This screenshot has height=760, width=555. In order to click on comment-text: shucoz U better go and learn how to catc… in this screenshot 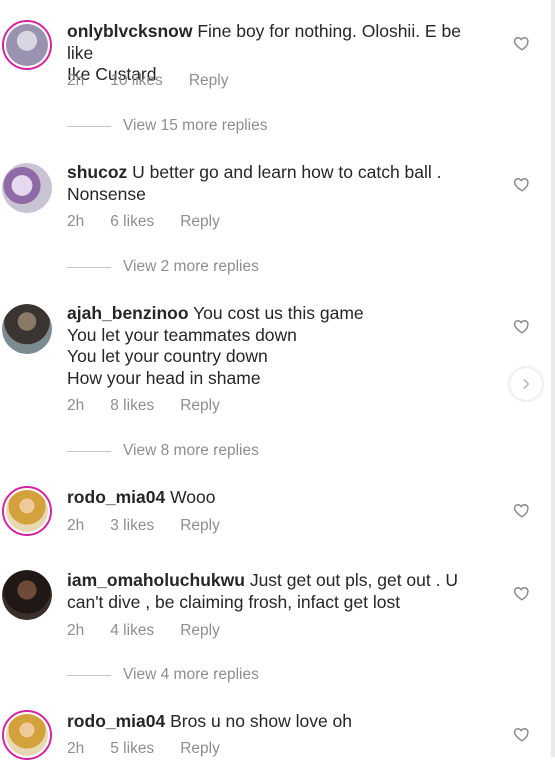, I will do `click(277, 183)`.